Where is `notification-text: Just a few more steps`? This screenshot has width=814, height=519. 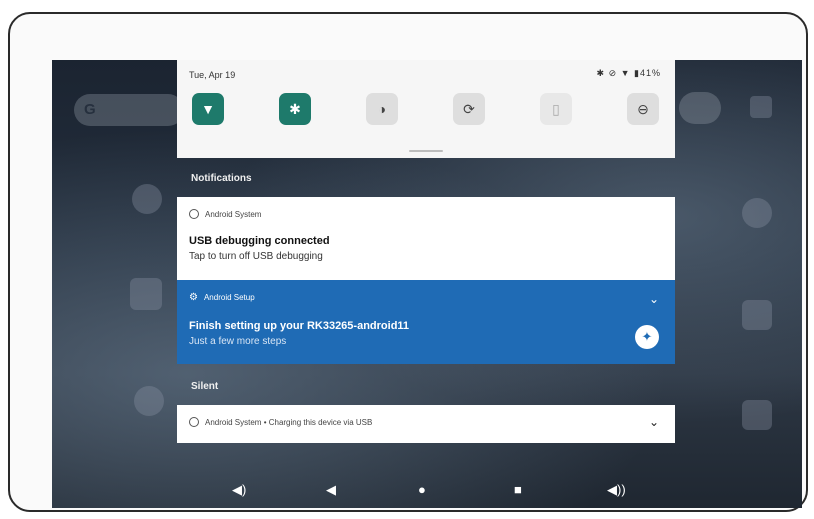
notification-text: Just a few more steps is located at coordinates (238, 341).